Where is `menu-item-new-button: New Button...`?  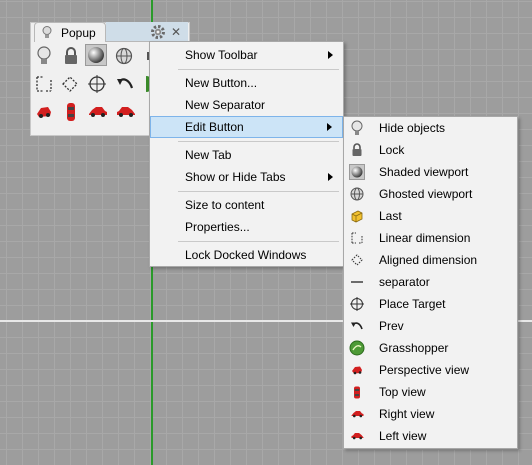
menu-item-new-button: New Button... is located at coordinates (246, 83).